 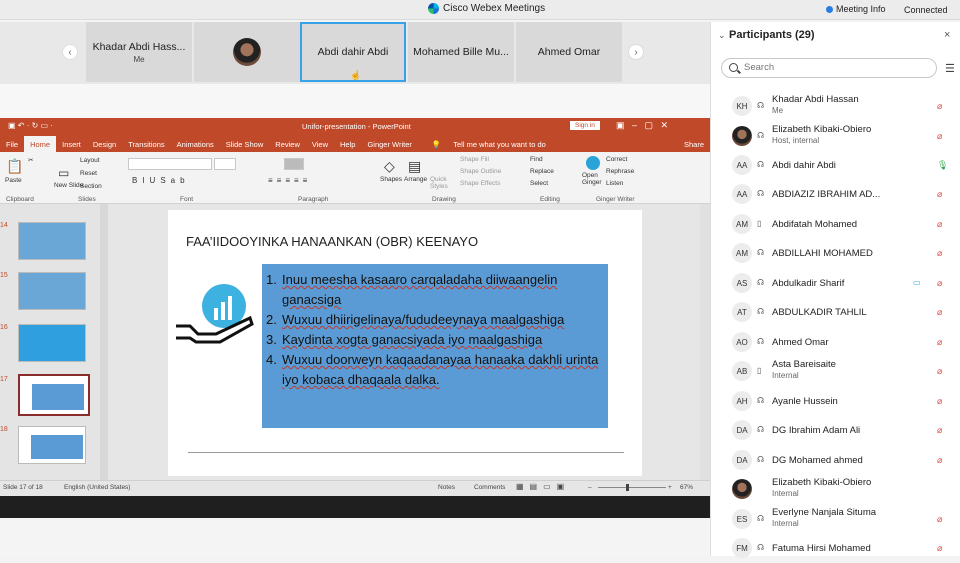 I want to click on tab-transitions: Transitions, so click(x=146, y=144).